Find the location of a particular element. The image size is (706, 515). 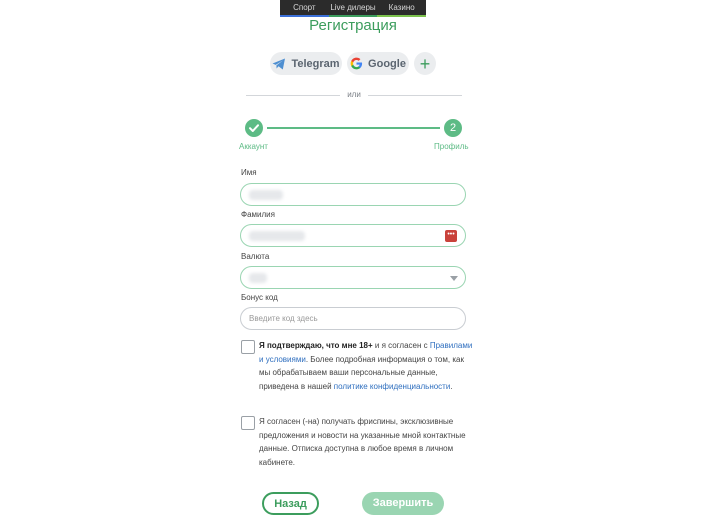

plus-icon: + is located at coordinates (425, 63).